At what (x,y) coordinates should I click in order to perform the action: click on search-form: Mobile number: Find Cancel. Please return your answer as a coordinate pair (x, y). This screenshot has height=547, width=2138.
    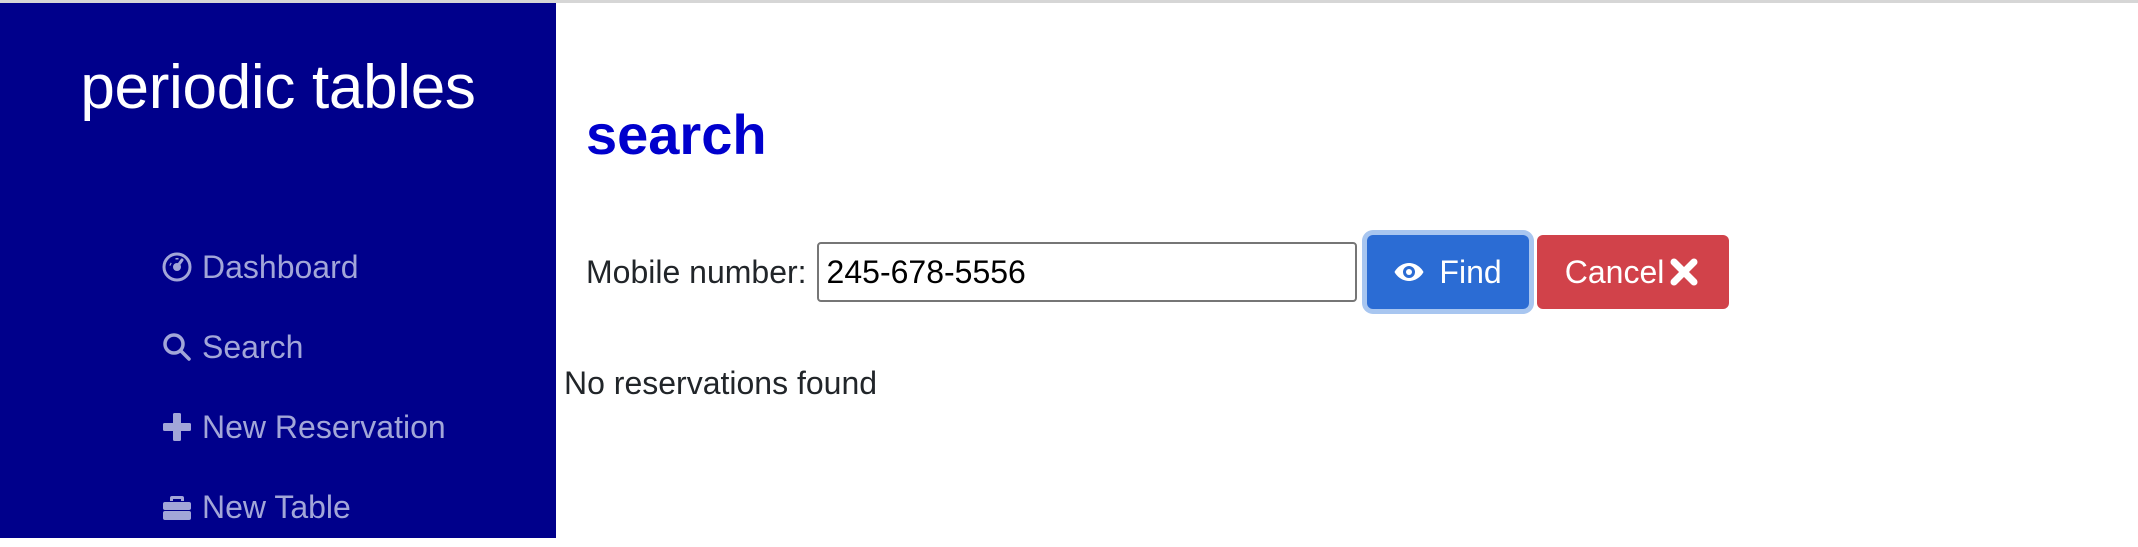
    Looking at the image, I should click on (1157, 272).